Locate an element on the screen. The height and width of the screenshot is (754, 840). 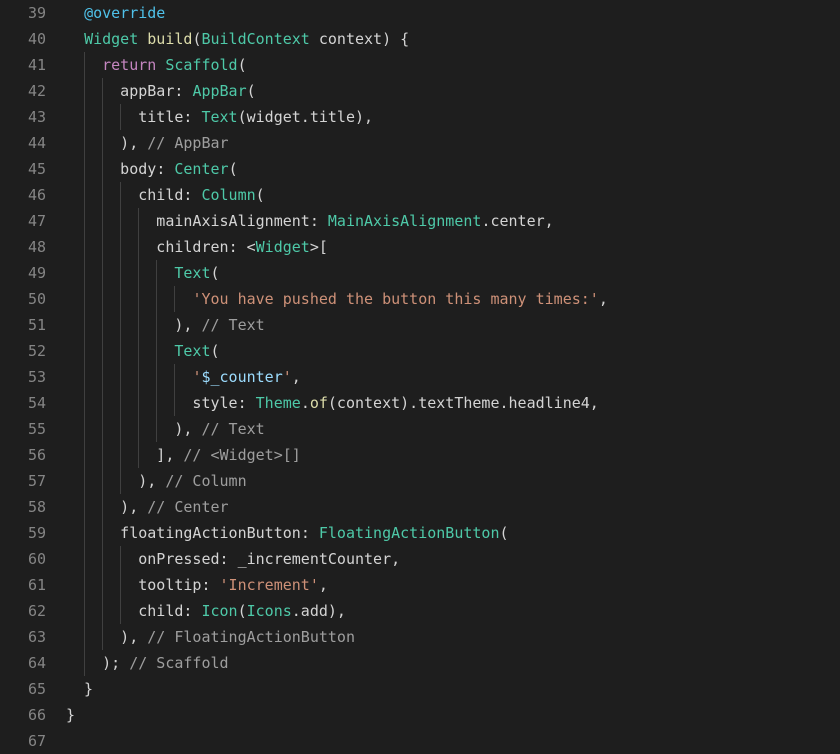
code-line: onPressed: _incrementCounter, is located at coordinates (453, 559).